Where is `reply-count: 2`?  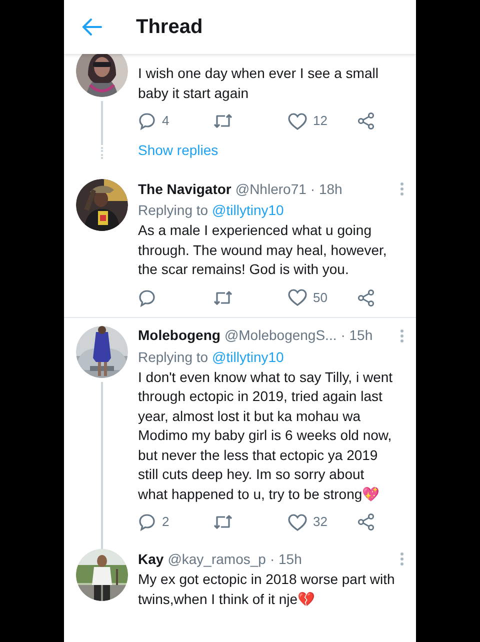 reply-count: 2 is located at coordinates (166, 522).